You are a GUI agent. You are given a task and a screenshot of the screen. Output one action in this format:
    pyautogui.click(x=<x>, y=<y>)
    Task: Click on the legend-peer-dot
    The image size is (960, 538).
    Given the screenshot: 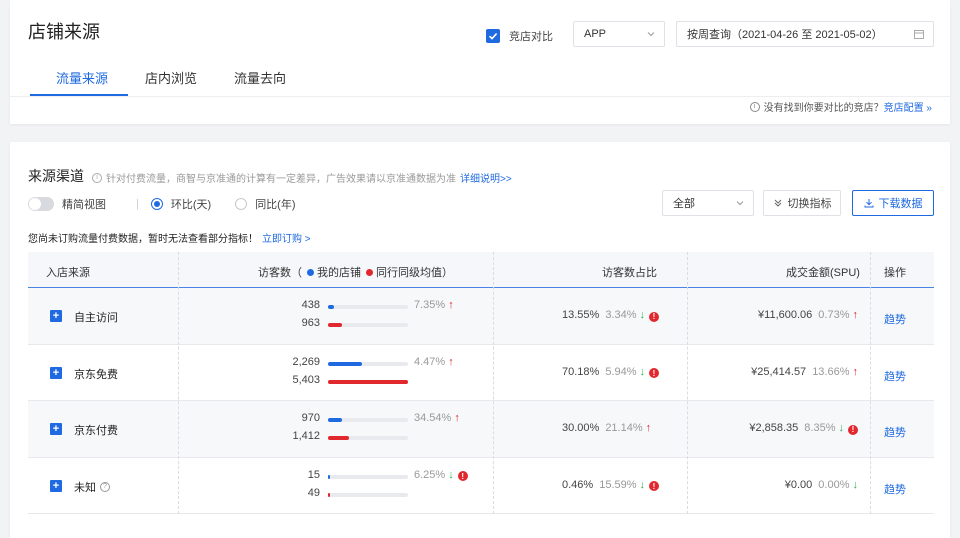 What is the action you would take?
    pyautogui.click(x=369, y=272)
    